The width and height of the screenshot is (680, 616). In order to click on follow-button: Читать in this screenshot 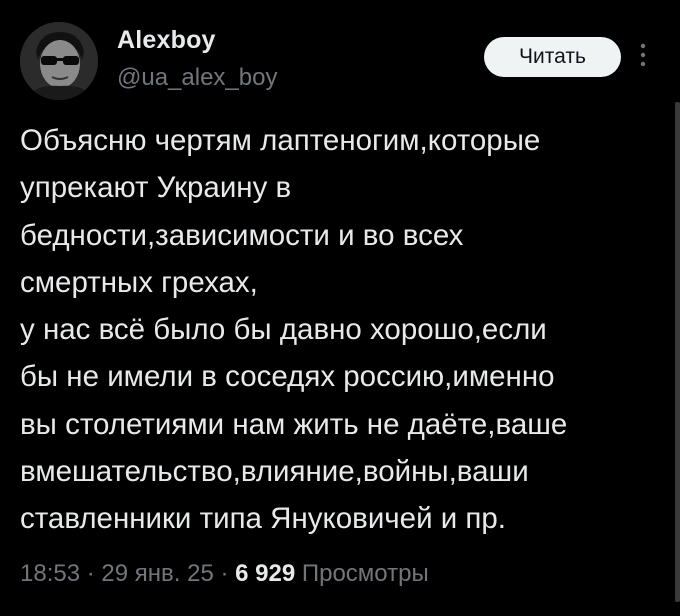, I will do `click(552, 57)`.